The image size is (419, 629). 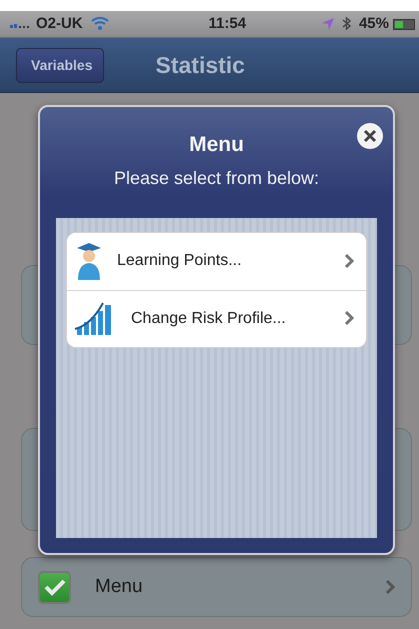 I want to click on screen-title: Statistic, so click(x=200, y=65).